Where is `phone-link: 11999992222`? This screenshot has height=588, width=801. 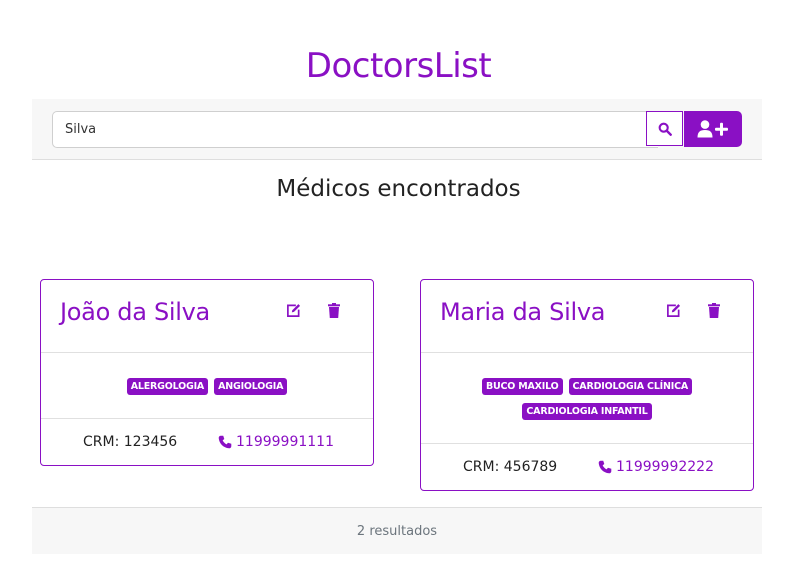
phone-link: 11999992222 is located at coordinates (656, 467).